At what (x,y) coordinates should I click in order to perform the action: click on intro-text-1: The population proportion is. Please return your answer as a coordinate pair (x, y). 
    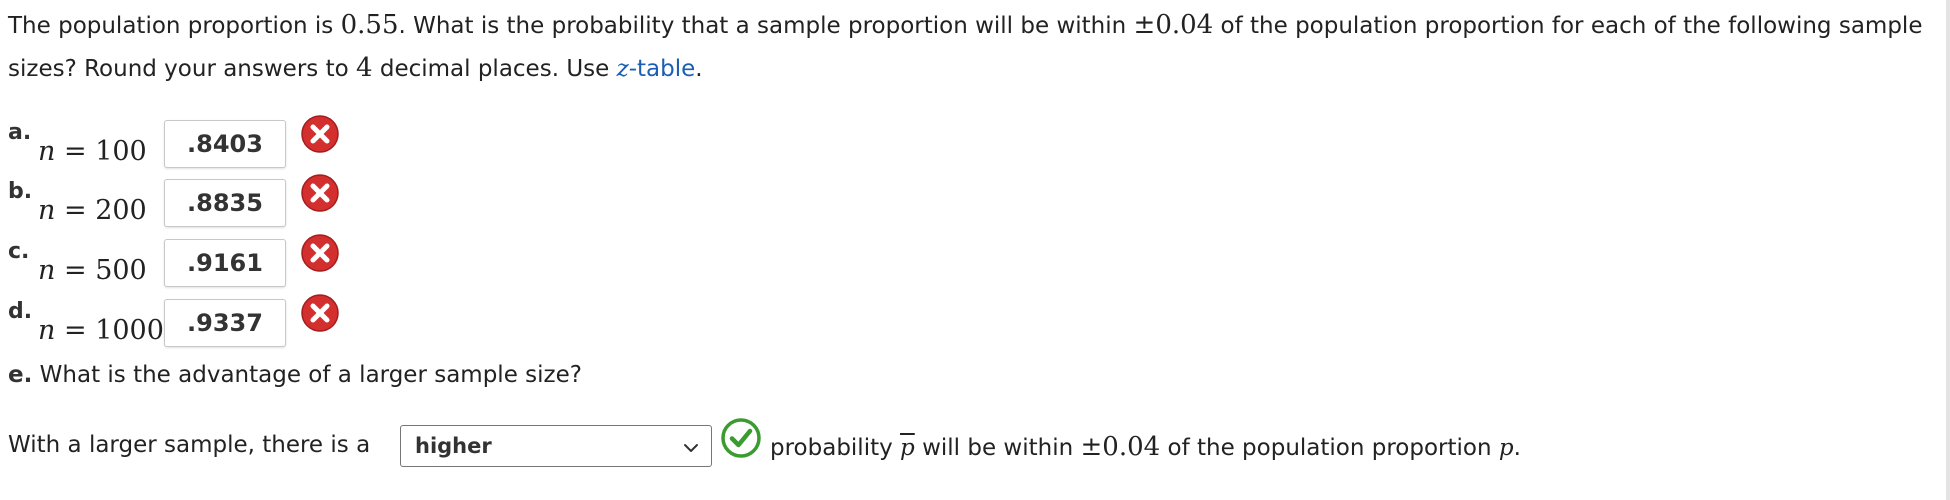
    Looking at the image, I should click on (174, 26).